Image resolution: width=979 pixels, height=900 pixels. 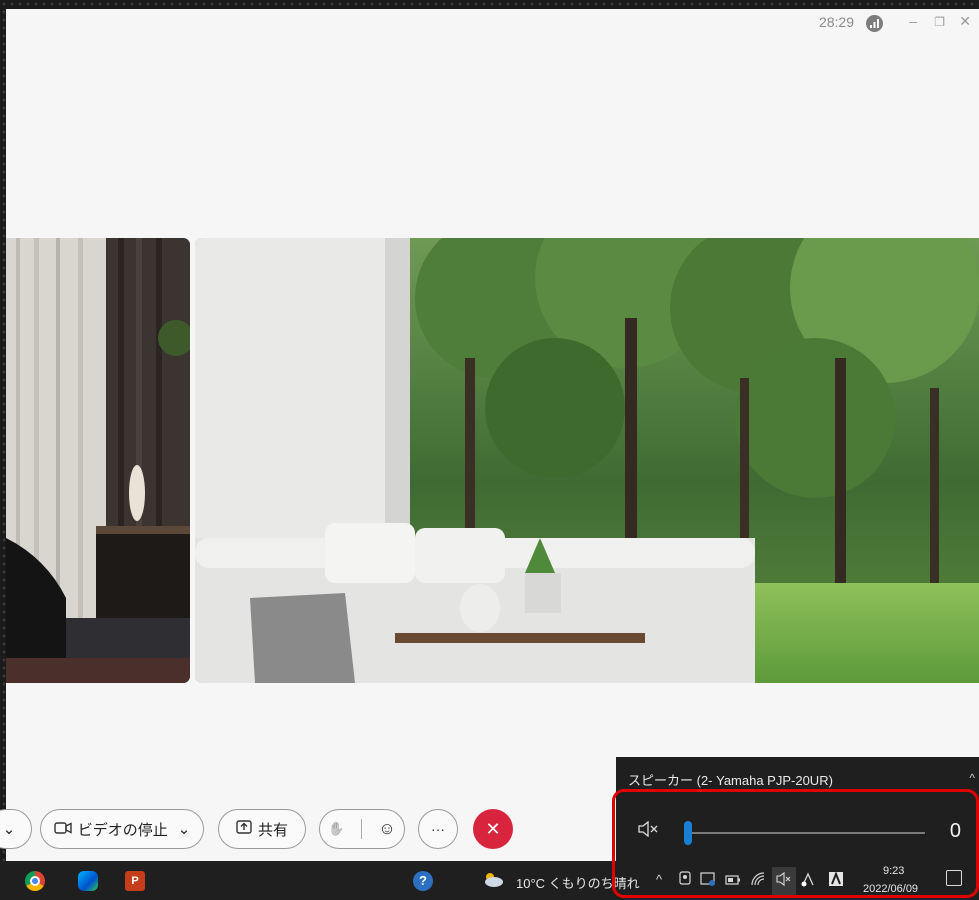 What do you see at coordinates (135, 881) in the screenshot?
I see `powerpoint-app-icon: P` at bounding box center [135, 881].